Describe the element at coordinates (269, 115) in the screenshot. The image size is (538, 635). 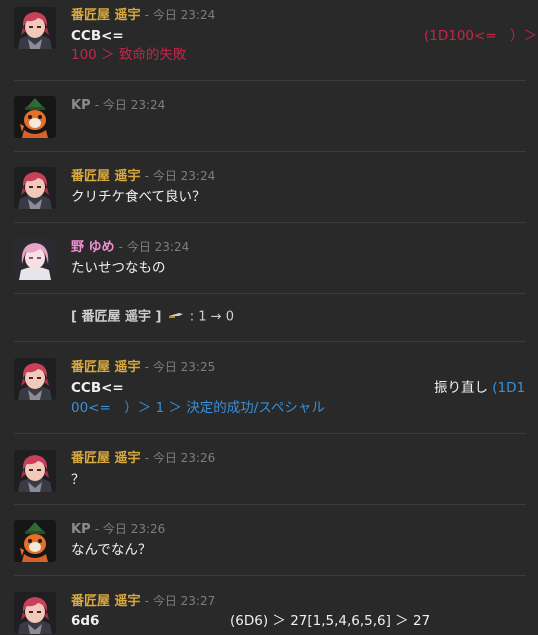
I see `message: KP - 今日 23:24` at that location.